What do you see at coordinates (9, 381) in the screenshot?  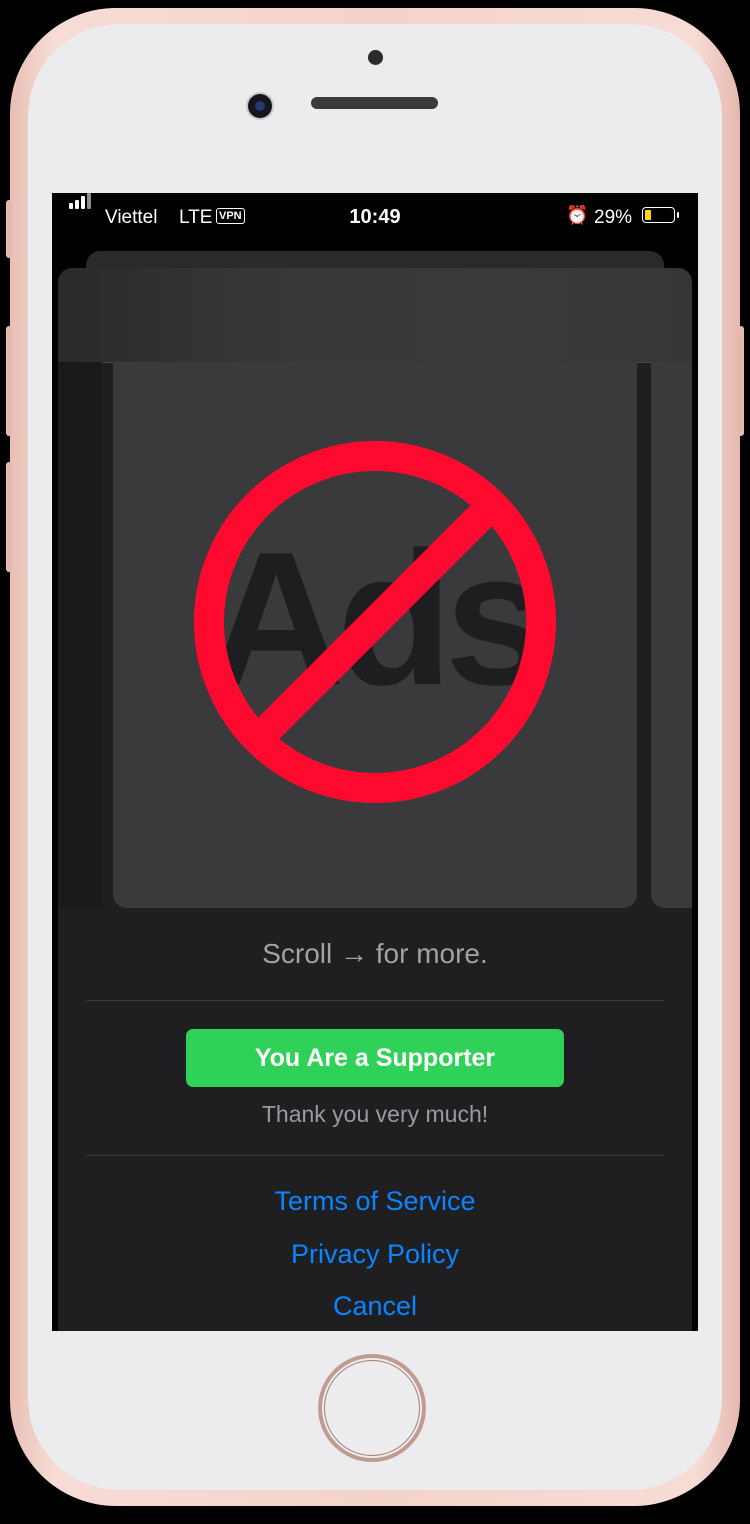 I see `volume-up-button` at bounding box center [9, 381].